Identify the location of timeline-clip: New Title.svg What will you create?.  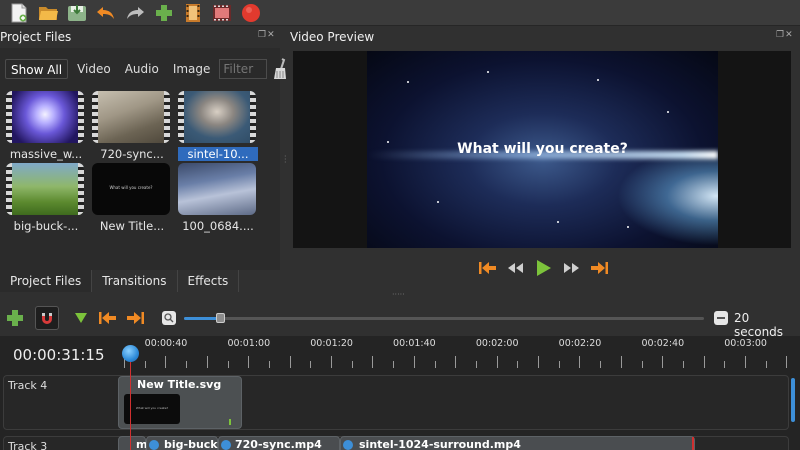
(180, 402).